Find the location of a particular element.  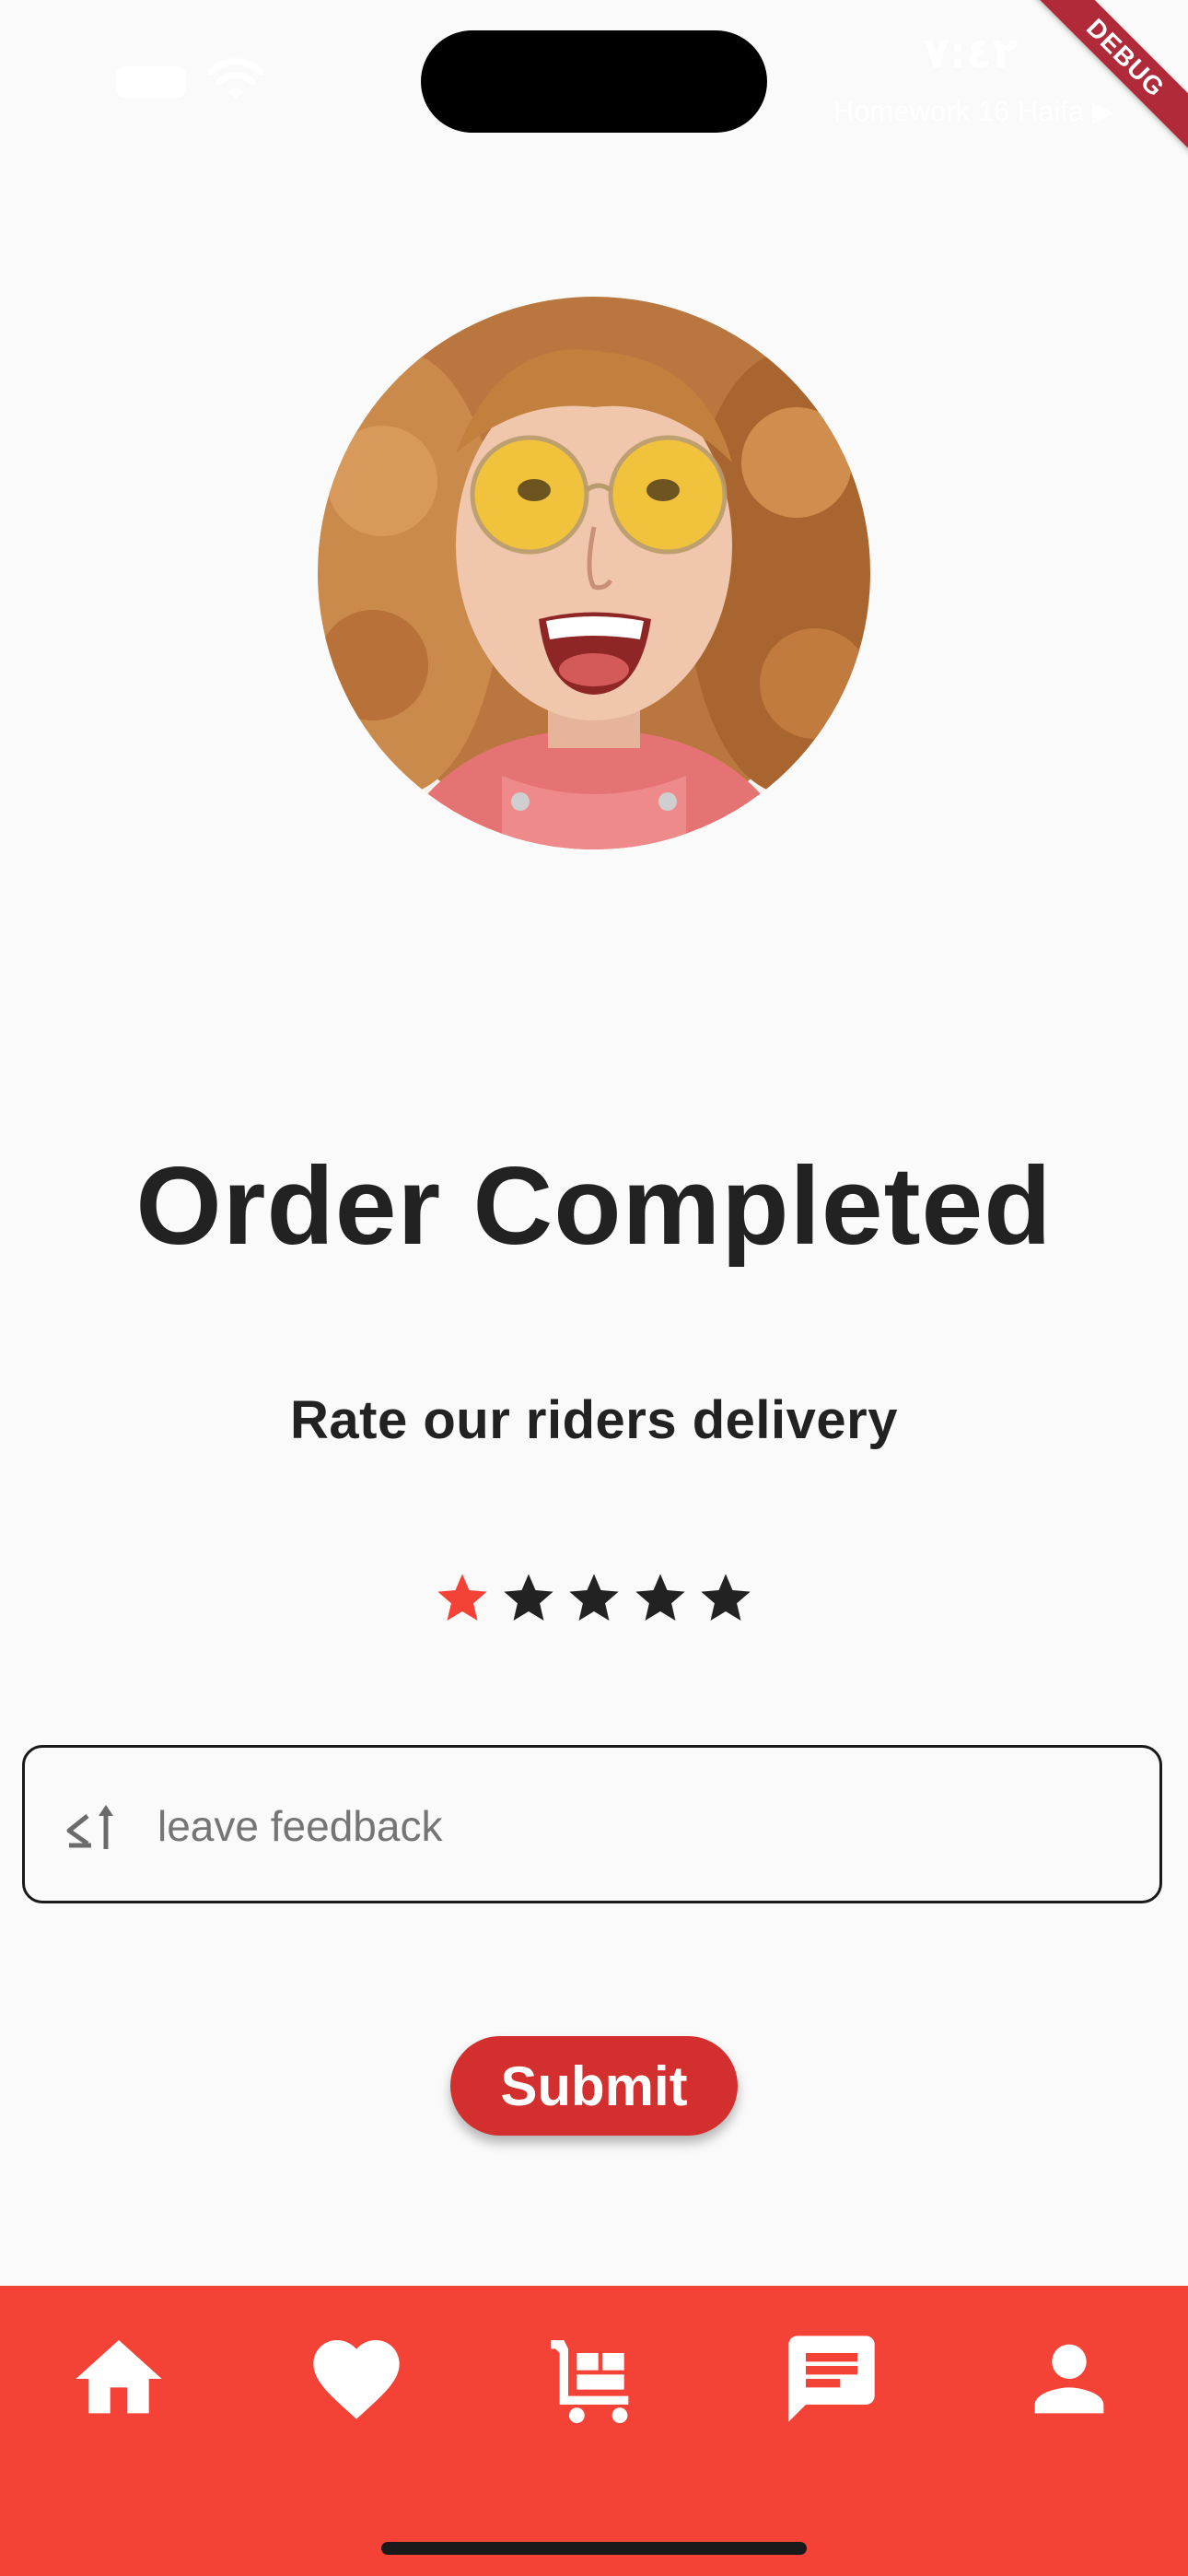

feedback-field is located at coordinates (592, 1824).